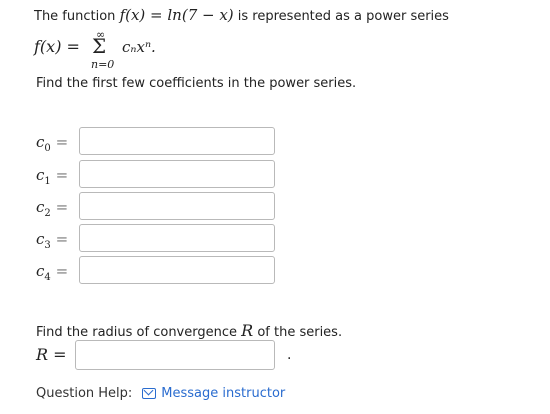 The image size is (550, 414). I want to click on radius-trailing-period: ., so click(289, 355).